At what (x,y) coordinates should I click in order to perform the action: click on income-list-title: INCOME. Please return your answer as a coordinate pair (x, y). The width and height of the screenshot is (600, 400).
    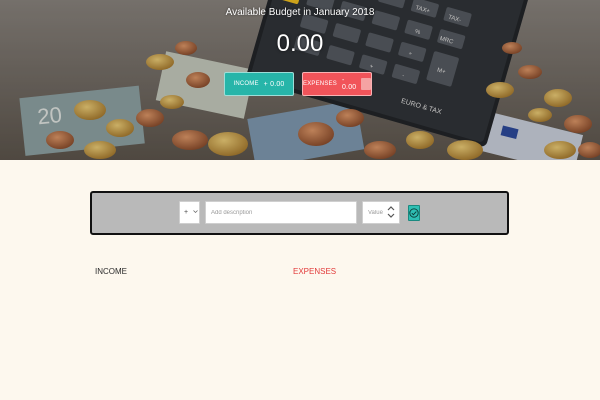
    Looking at the image, I should click on (111, 271).